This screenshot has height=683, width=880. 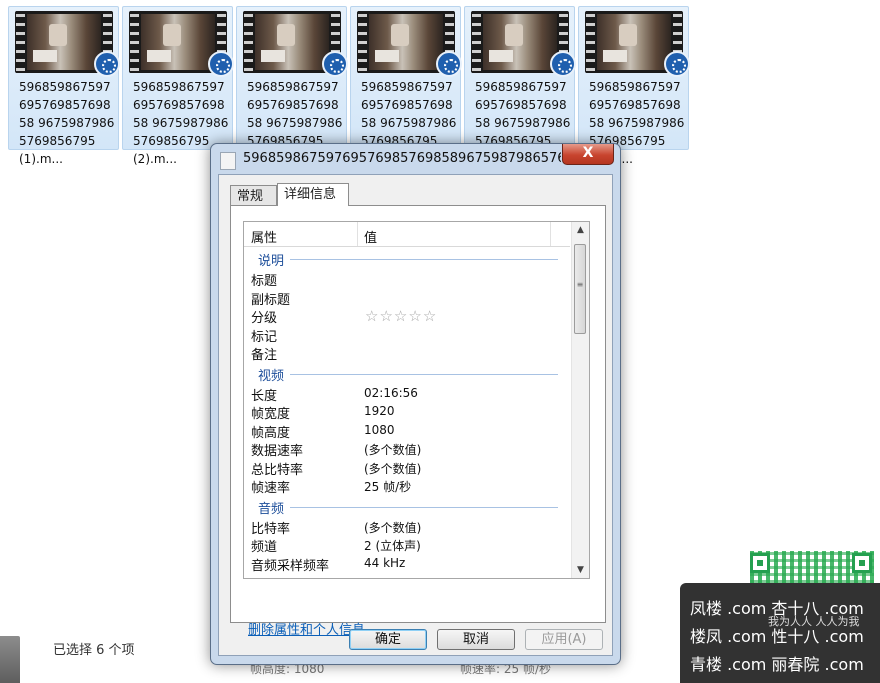 What do you see at coordinates (580, 230) in the screenshot?
I see `scroll-up-arrow-icon: ▲` at bounding box center [580, 230].